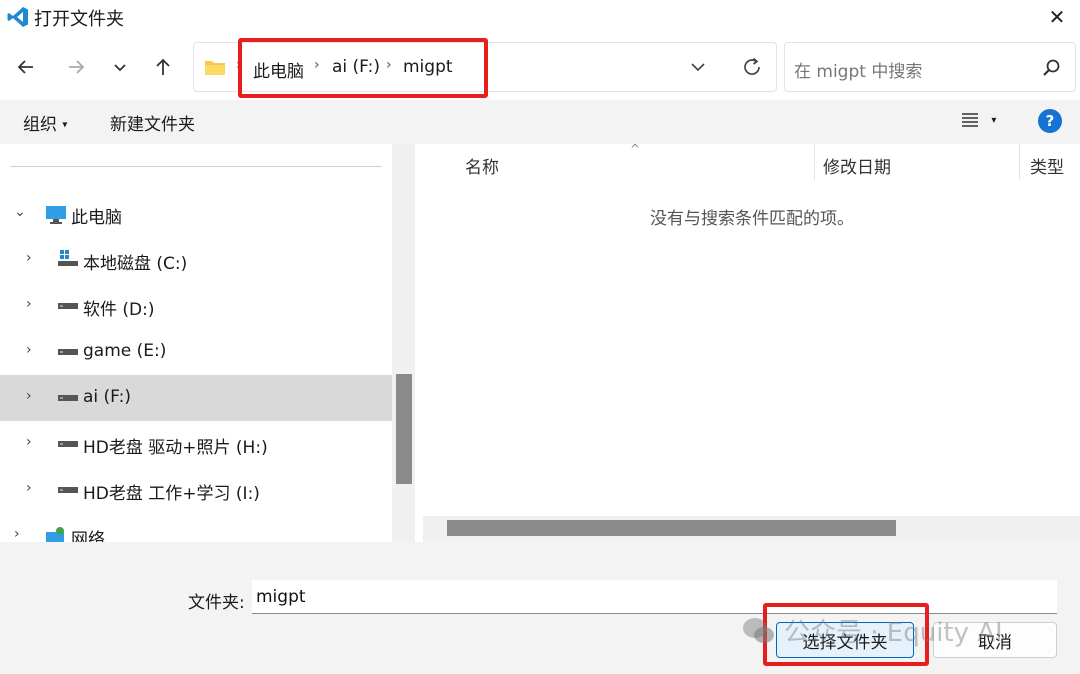 The image size is (1080, 674). I want to click on folder-name-input, so click(654, 597).